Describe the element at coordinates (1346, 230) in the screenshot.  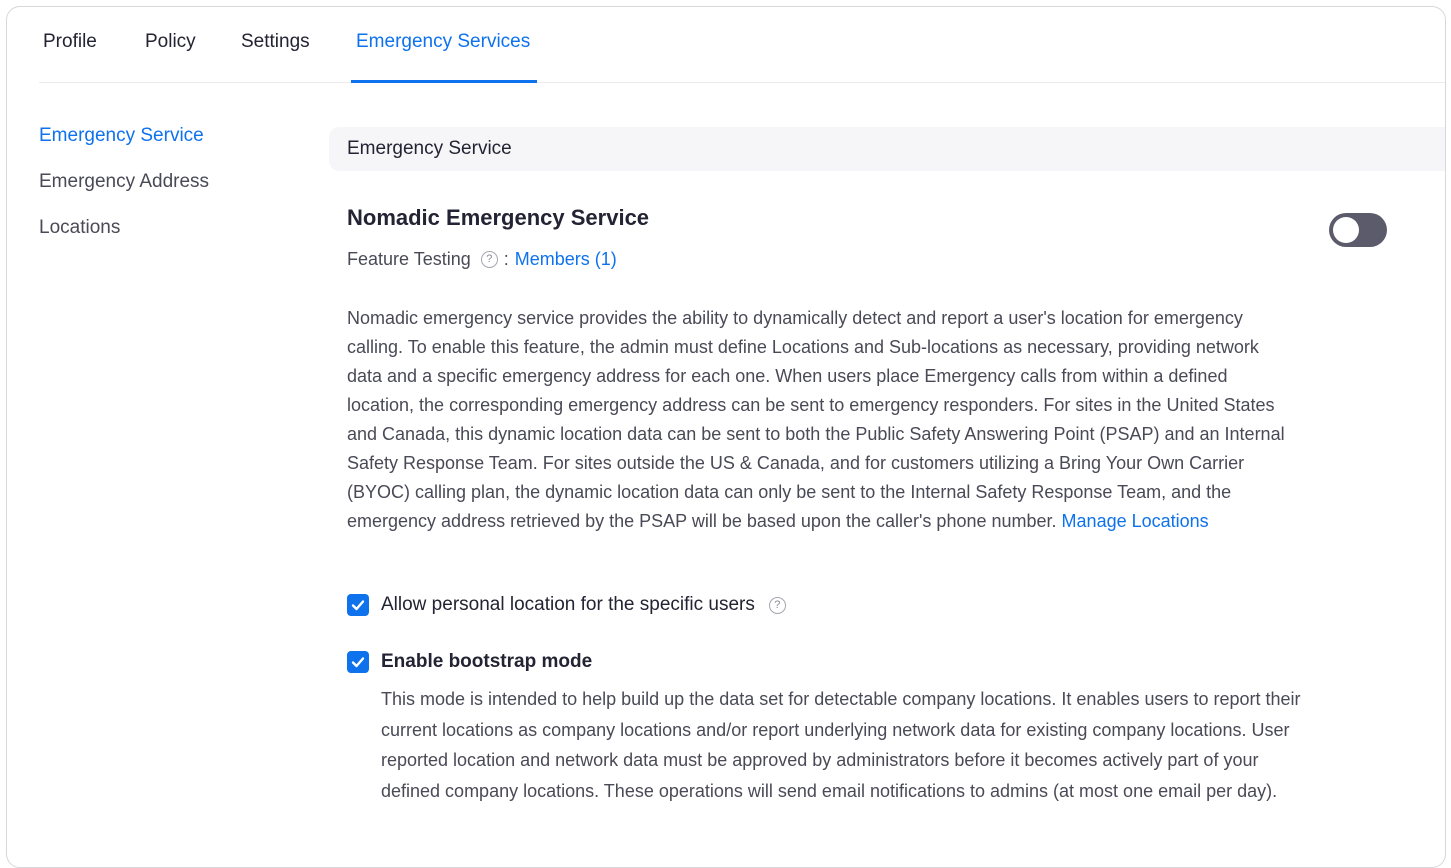
I see `toggle-knob` at that location.